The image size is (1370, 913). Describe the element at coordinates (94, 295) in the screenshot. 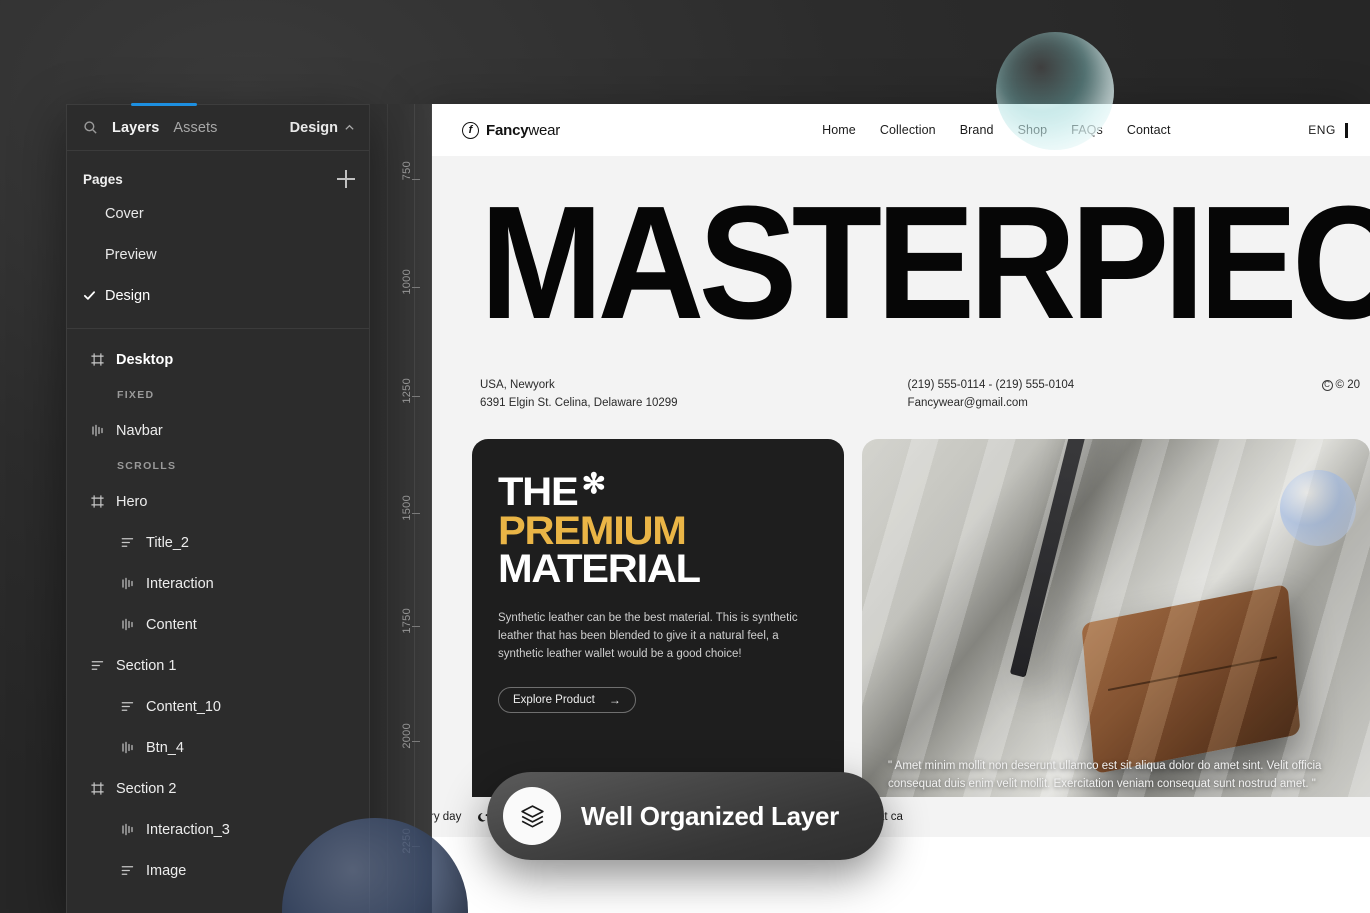

I see `check-icon` at that location.